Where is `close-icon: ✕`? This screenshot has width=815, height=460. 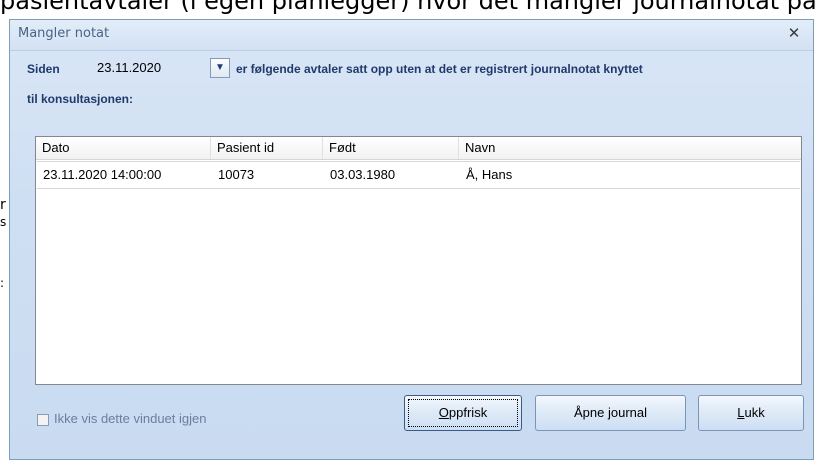
close-icon: ✕ is located at coordinates (794, 34).